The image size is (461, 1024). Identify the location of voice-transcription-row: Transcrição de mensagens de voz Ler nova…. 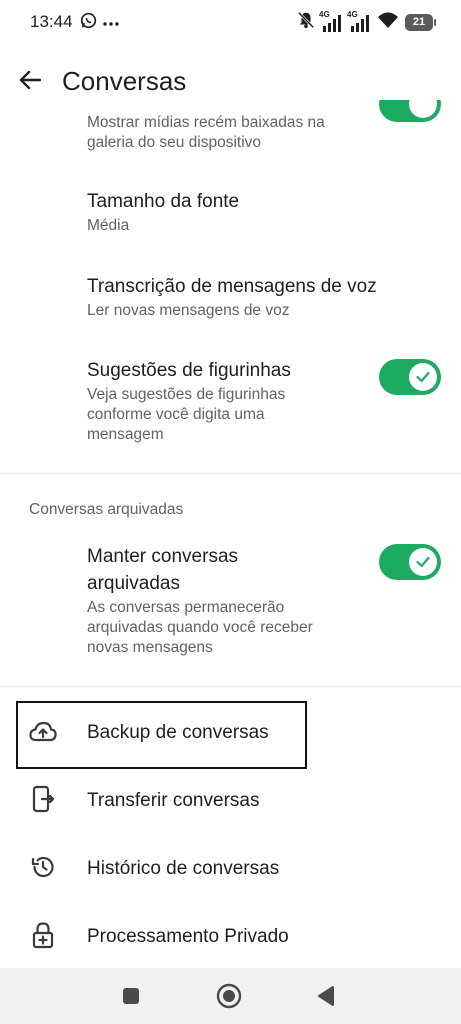
(230, 299).